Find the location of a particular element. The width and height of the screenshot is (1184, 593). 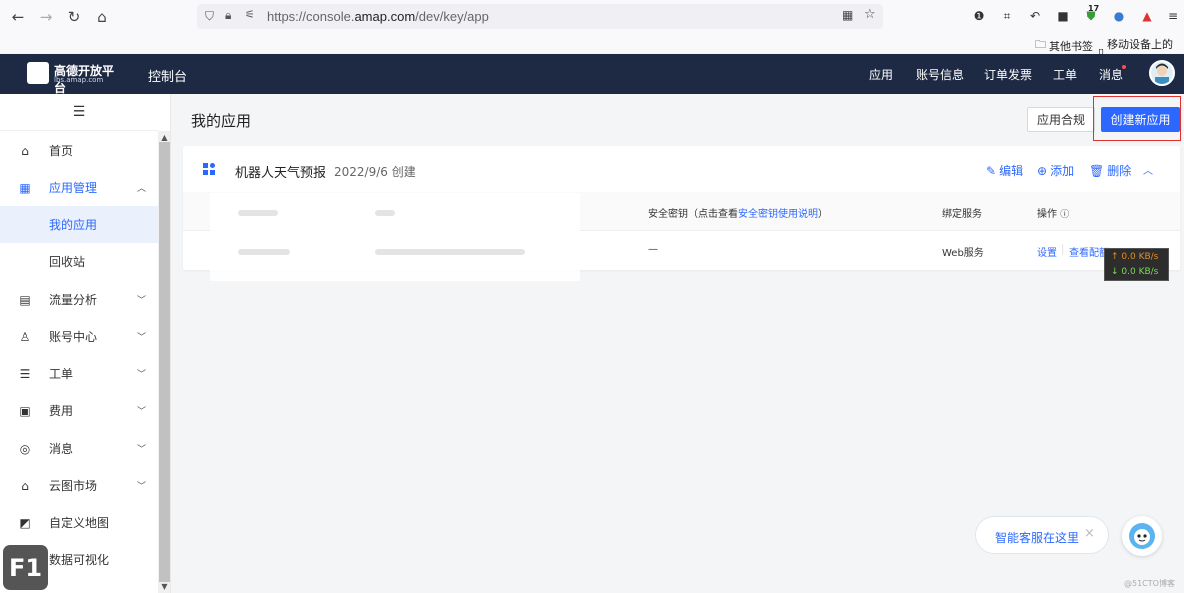

edit-button: ✎ 编辑 is located at coordinates (1004, 170).